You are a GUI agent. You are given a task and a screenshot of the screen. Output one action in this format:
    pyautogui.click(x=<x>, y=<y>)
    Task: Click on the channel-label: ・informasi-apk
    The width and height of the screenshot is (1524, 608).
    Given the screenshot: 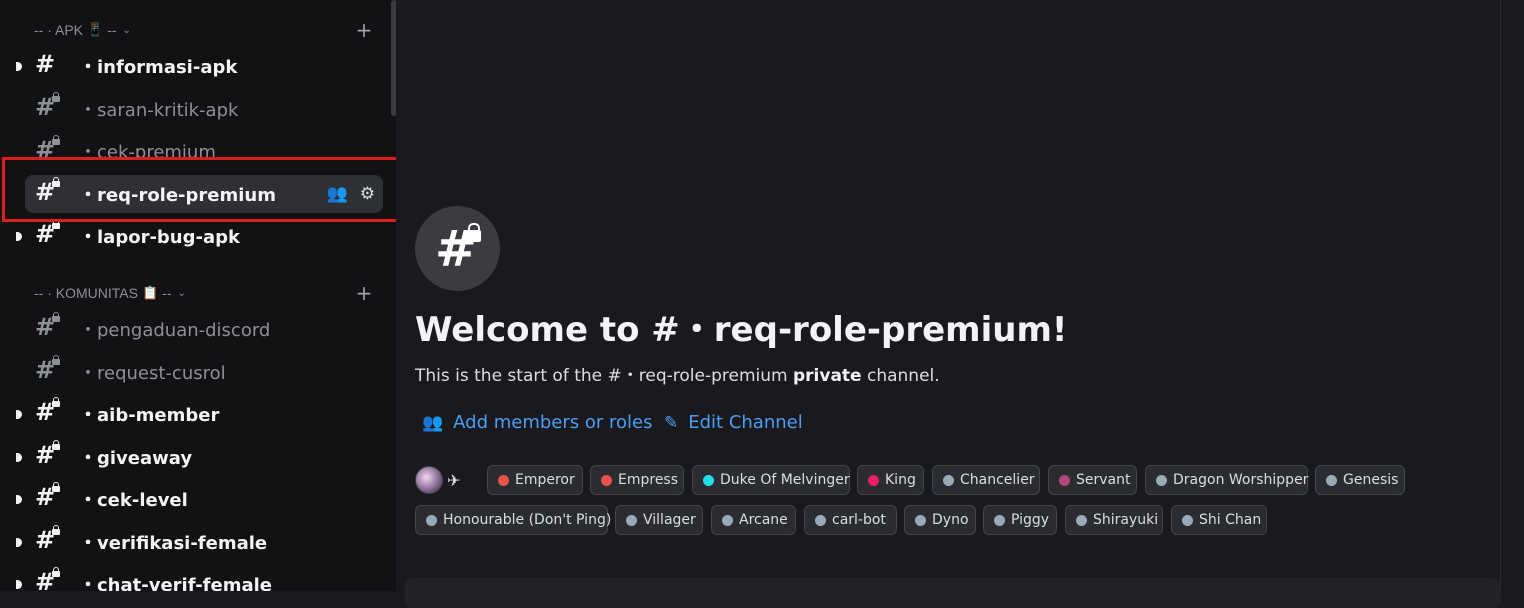 What is the action you would take?
    pyautogui.click(x=158, y=67)
    